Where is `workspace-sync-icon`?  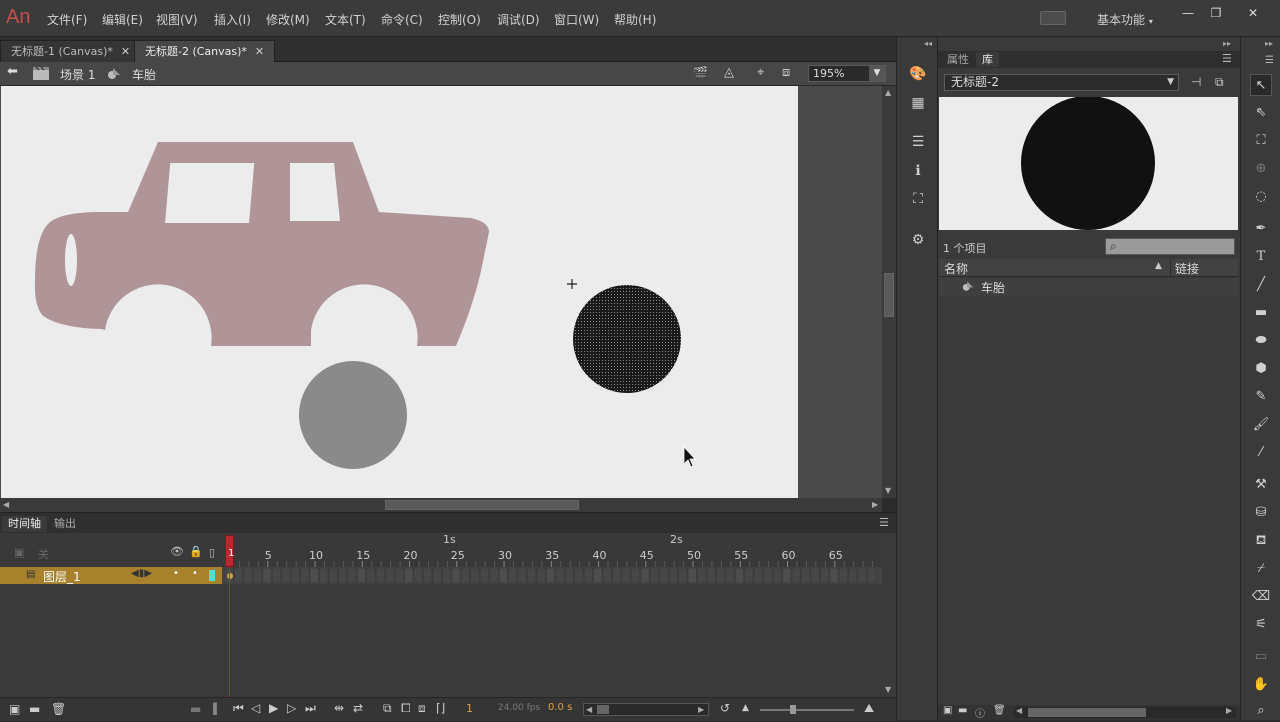 workspace-sync-icon is located at coordinates (1053, 18).